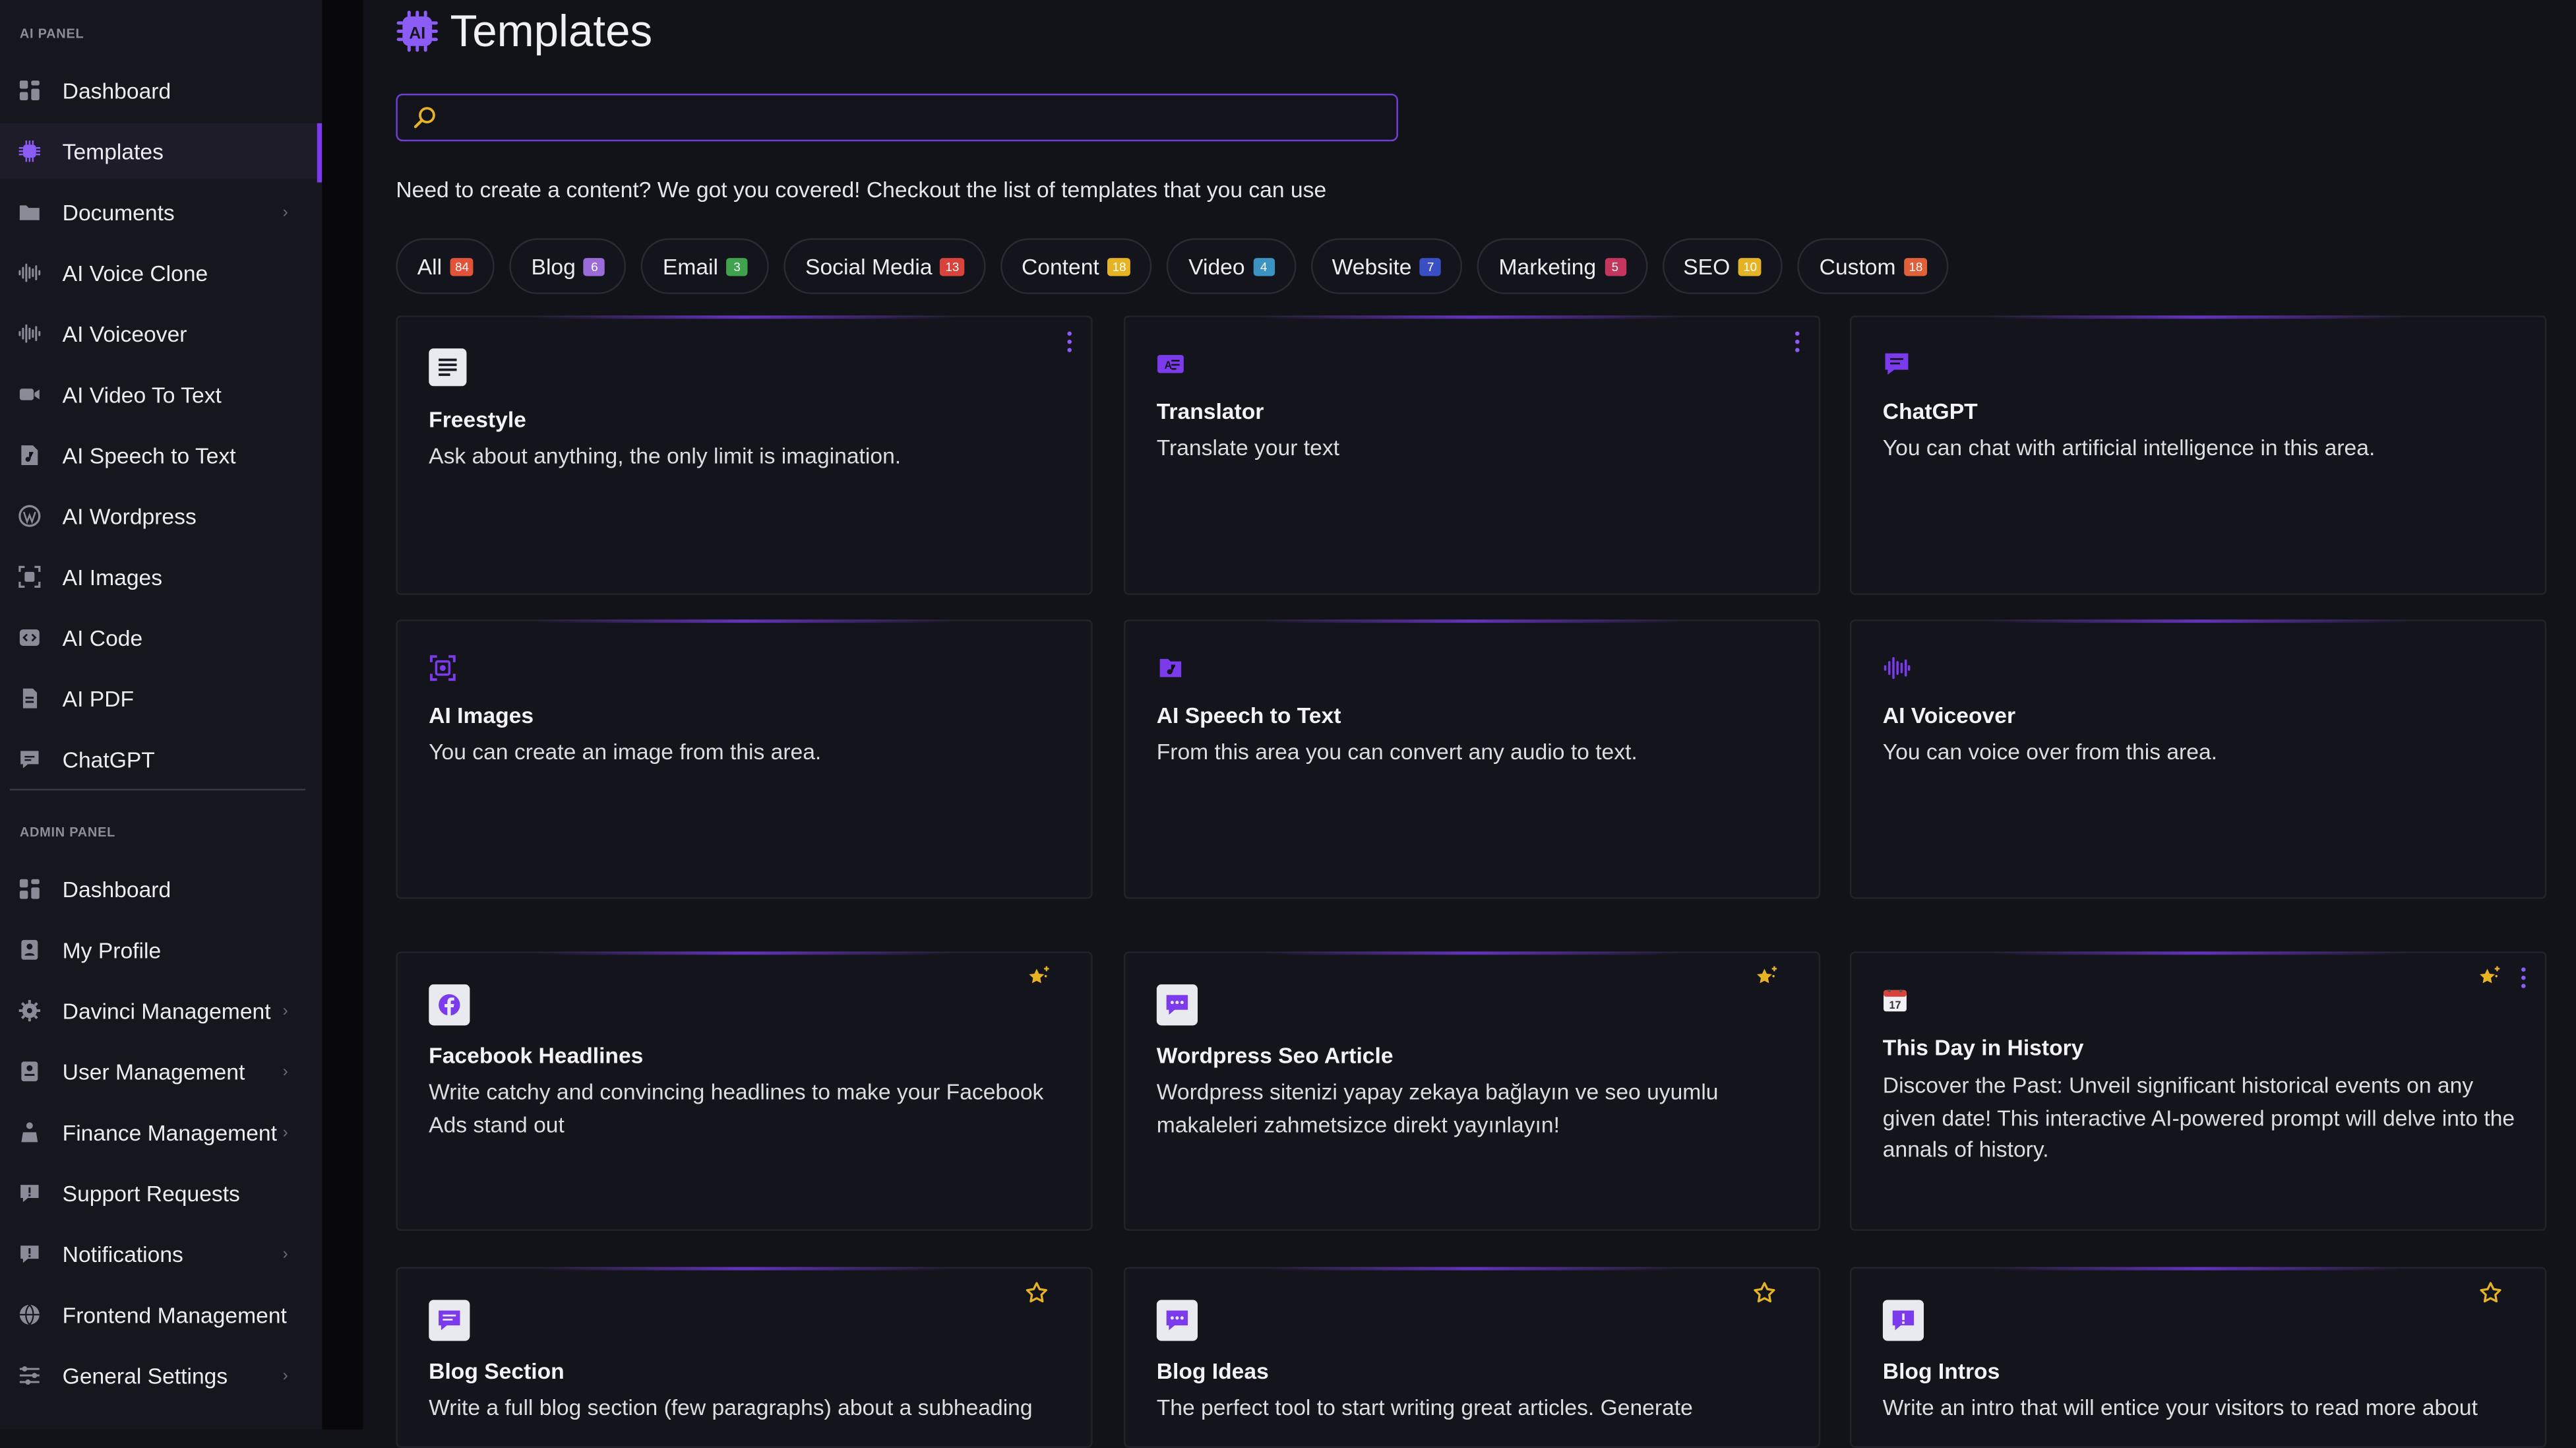 This screenshot has width=2576, height=1448. What do you see at coordinates (29, 759) in the screenshot?
I see `chat-icon` at bounding box center [29, 759].